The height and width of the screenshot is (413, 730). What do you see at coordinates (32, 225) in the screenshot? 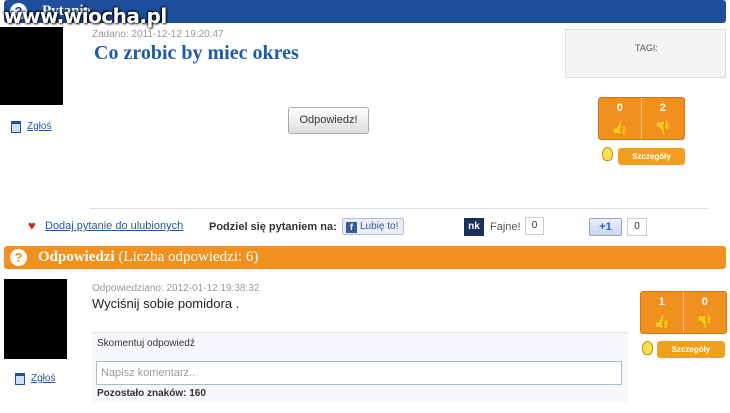
I see `heart-icon: ♥` at bounding box center [32, 225].